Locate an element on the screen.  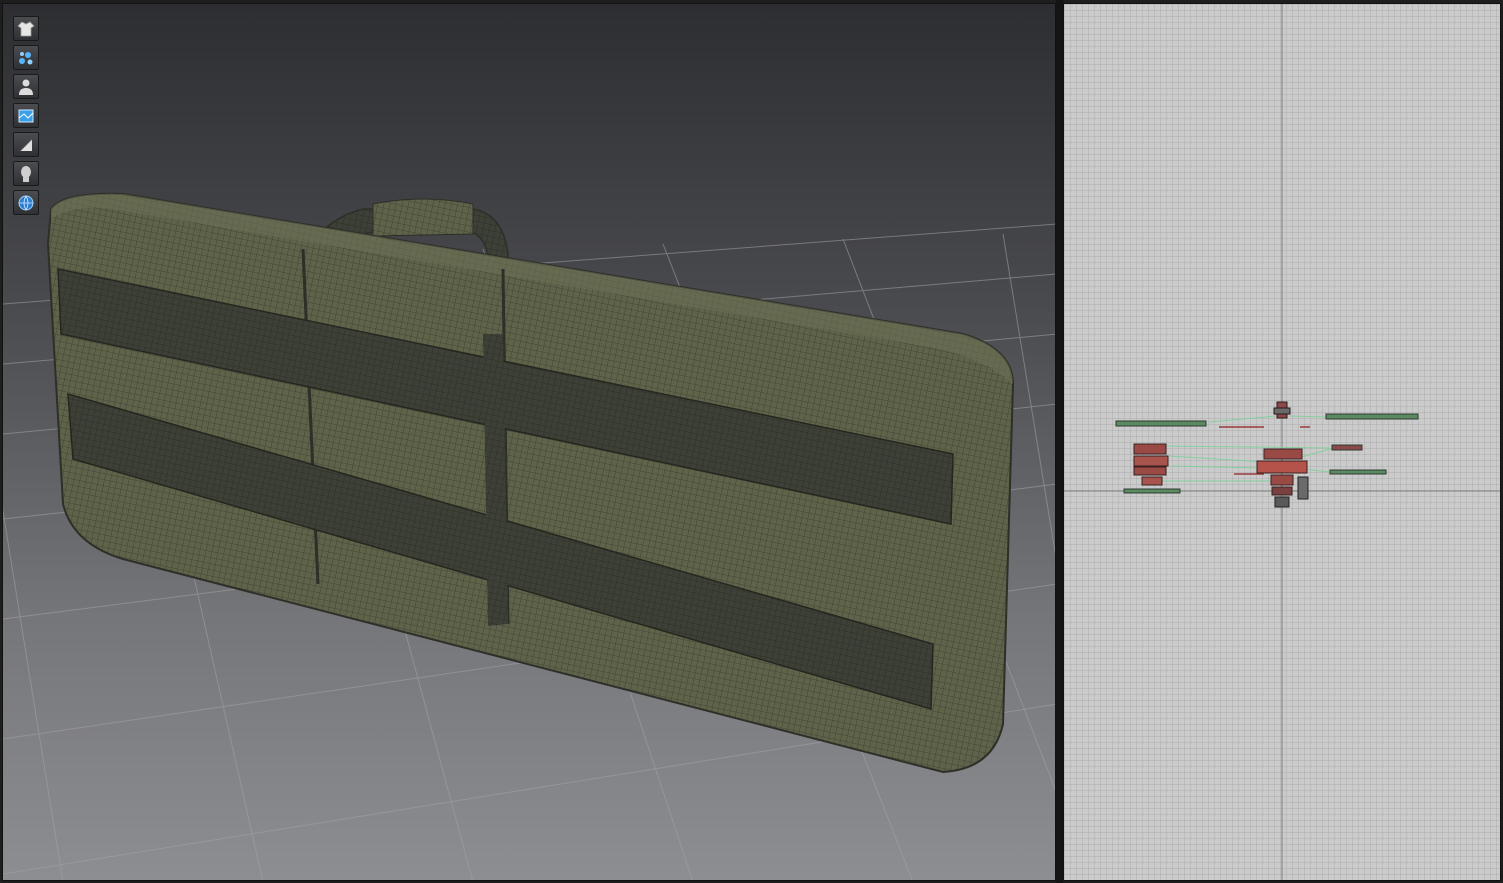
environment-tool-button is located at coordinates (26, 202).